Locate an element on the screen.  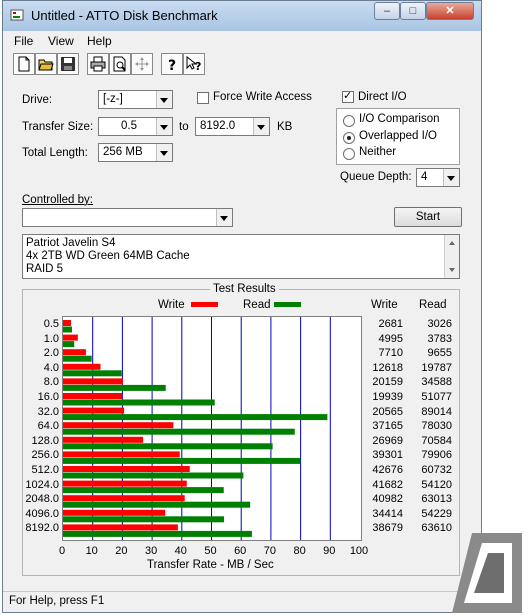
scroll-up-icon is located at coordinates (452, 243).